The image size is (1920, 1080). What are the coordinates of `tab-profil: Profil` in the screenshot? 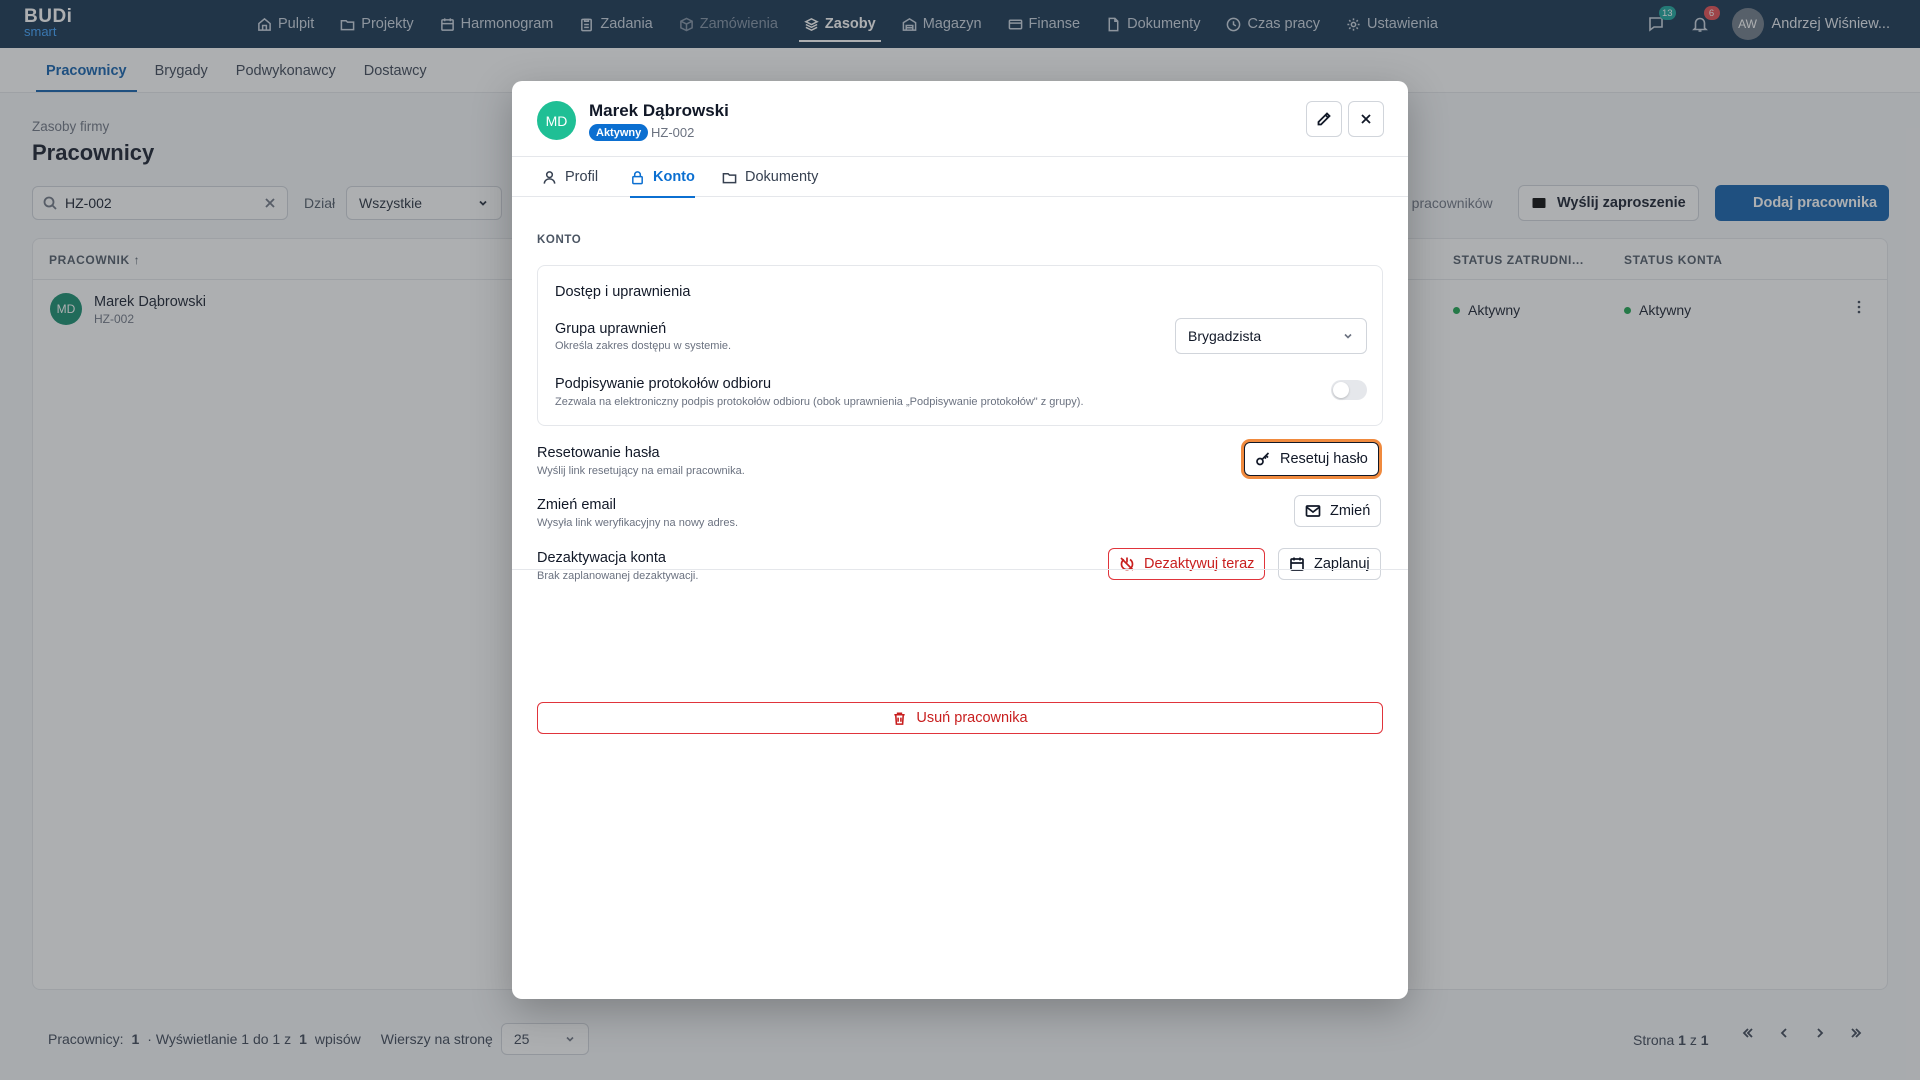 It's located at (570, 177).